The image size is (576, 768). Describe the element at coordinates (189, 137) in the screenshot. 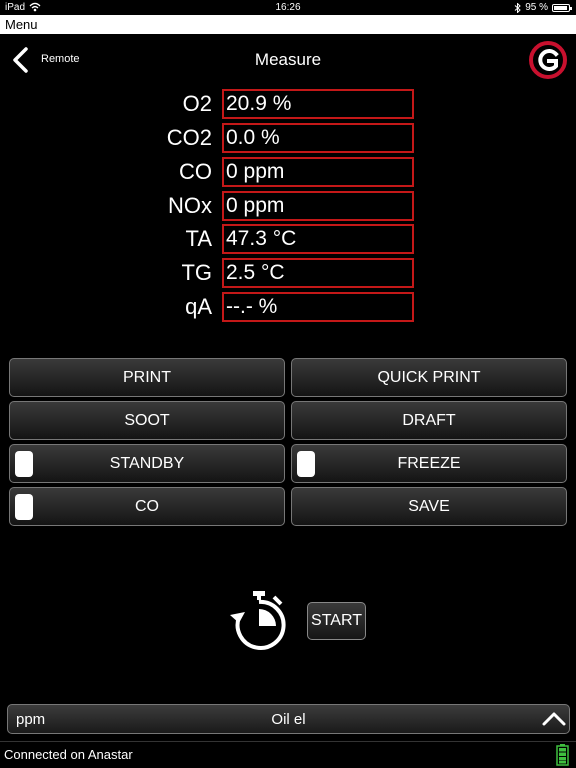

I see `measurement-label: CO2` at that location.